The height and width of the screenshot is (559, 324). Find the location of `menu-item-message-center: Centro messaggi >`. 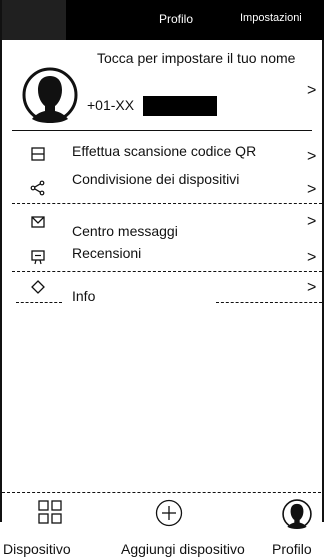

menu-item-message-center: Centro messaggi > is located at coordinates (163, 225).